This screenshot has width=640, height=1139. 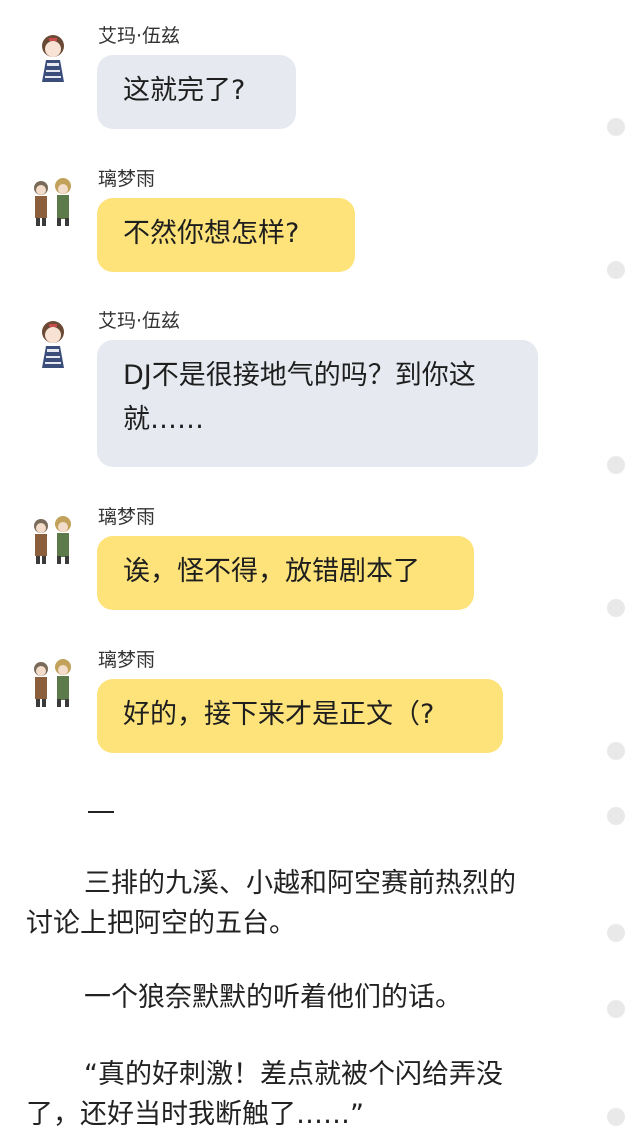 What do you see at coordinates (306, 904) in the screenshot?
I see `story-paragraph: 三排的九溪、小越和阿空赛前热烈的 讨论上把阿空的五台。` at bounding box center [306, 904].